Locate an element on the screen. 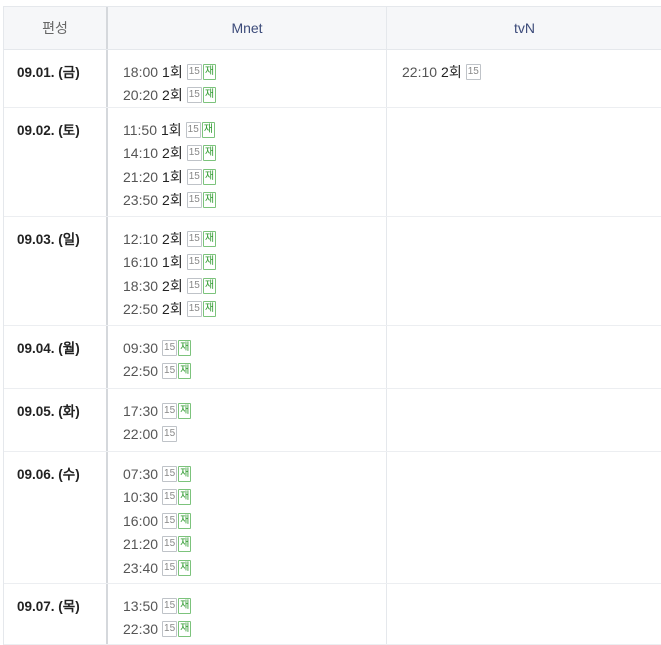 The width and height of the screenshot is (661, 645). airing-item: 13:50 15 재 is located at coordinates (254, 606).